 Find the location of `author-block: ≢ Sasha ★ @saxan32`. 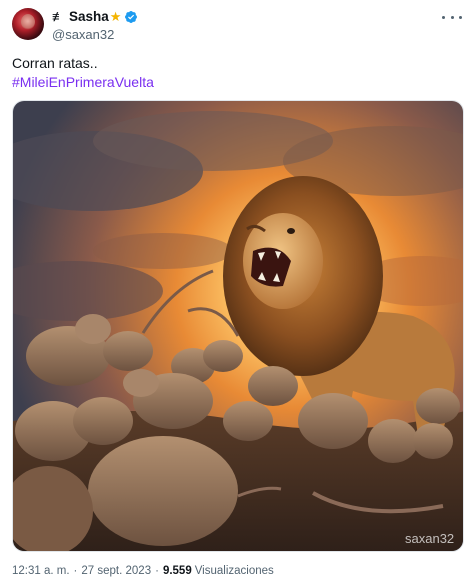

author-block: ≢ Sasha ★ @saxan32 is located at coordinates (95, 25).